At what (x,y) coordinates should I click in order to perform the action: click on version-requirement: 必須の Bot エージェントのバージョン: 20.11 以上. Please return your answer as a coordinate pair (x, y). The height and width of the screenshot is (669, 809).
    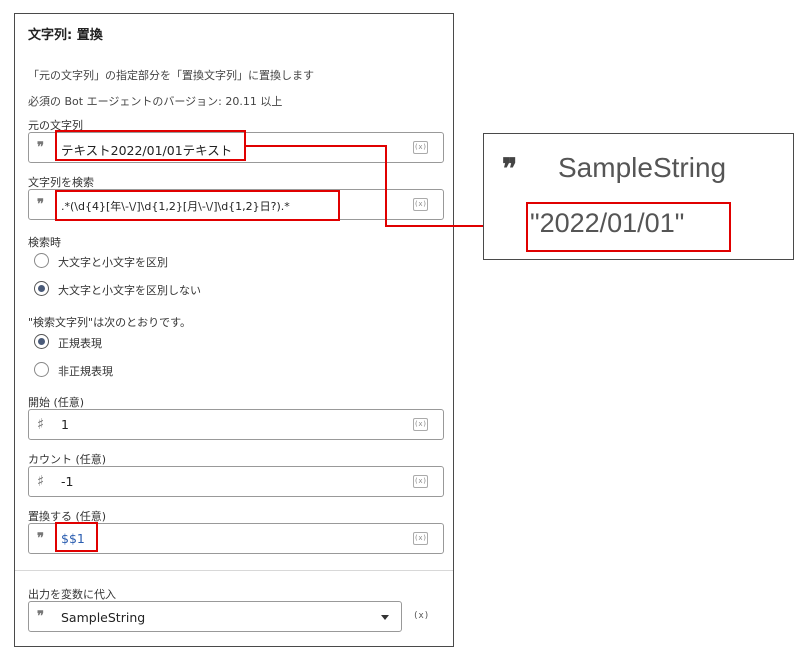
    Looking at the image, I should click on (155, 101).